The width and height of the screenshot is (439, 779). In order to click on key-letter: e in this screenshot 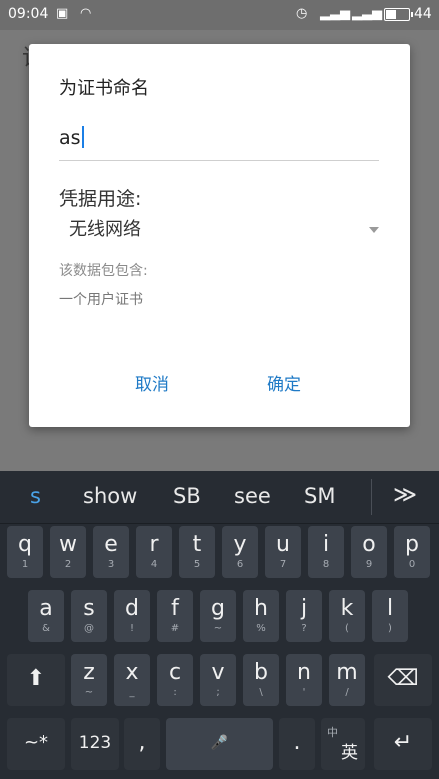, I will do `click(111, 544)`.